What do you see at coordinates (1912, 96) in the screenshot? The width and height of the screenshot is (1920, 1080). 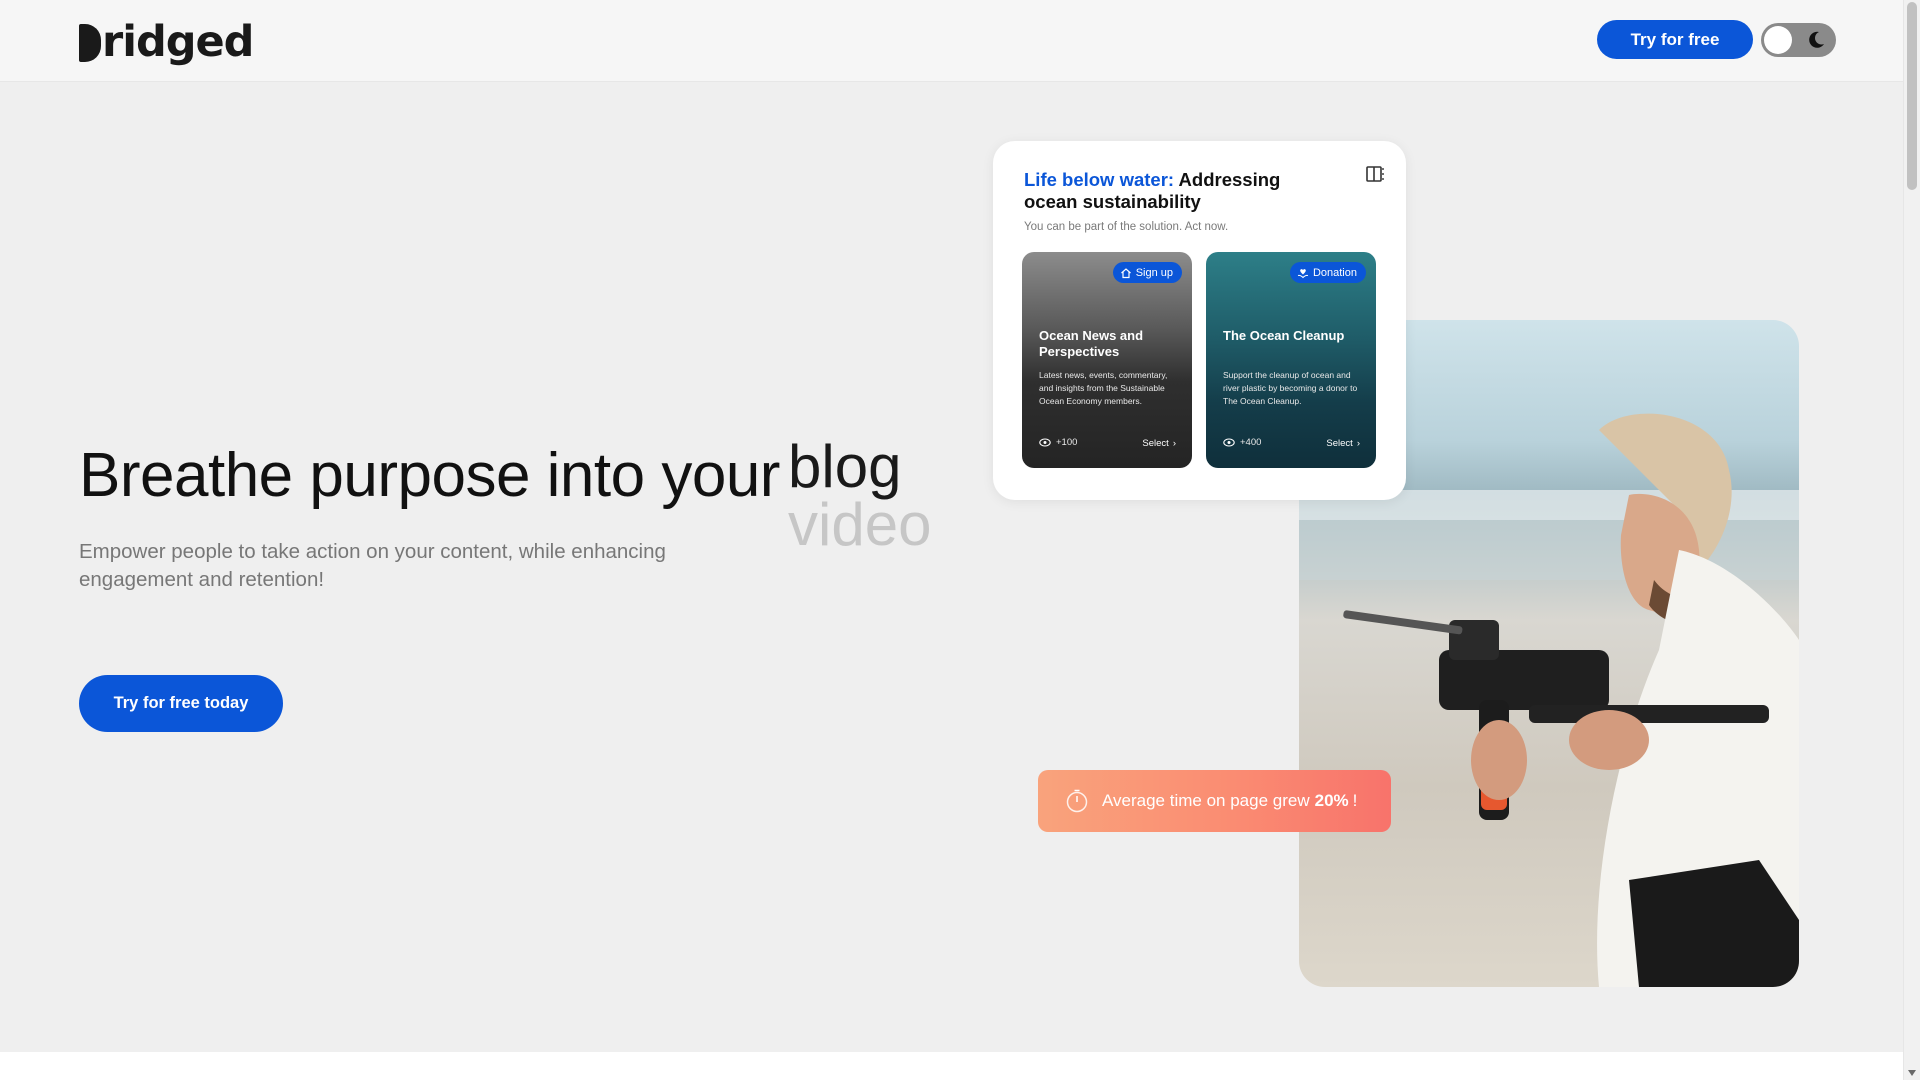 I see `scrollbar-thumb` at bounding box center [1912, 96].